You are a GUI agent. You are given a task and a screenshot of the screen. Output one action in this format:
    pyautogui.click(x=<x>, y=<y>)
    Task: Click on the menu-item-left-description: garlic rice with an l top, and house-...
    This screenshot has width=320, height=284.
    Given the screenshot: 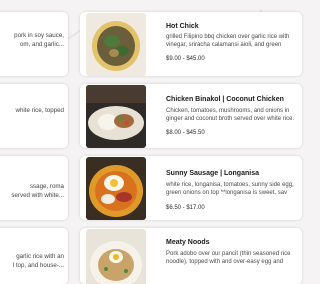 What is the action you would take?
    pyautogui.click(x=38, y=261)
    